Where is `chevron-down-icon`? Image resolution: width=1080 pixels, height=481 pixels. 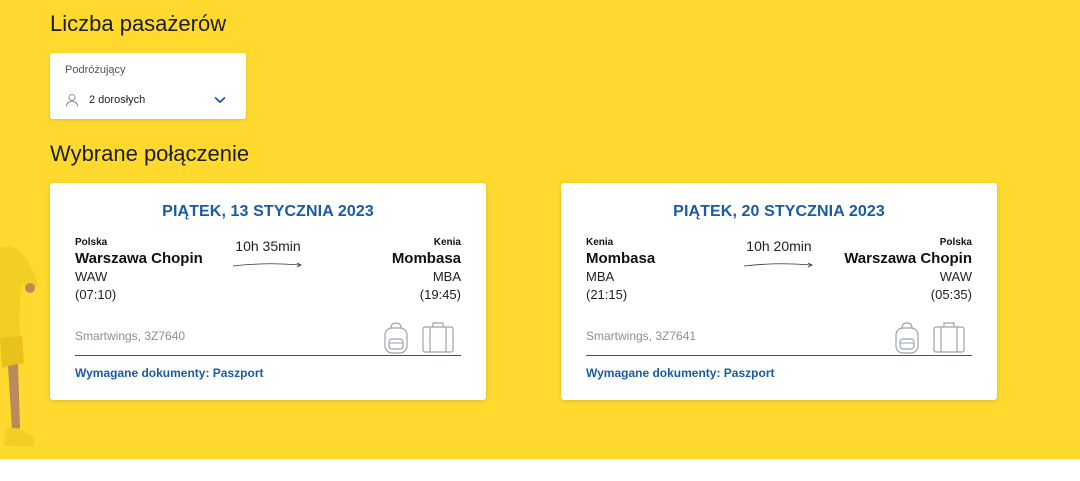
chevron-down-icon is located at coordinates (220, 100).